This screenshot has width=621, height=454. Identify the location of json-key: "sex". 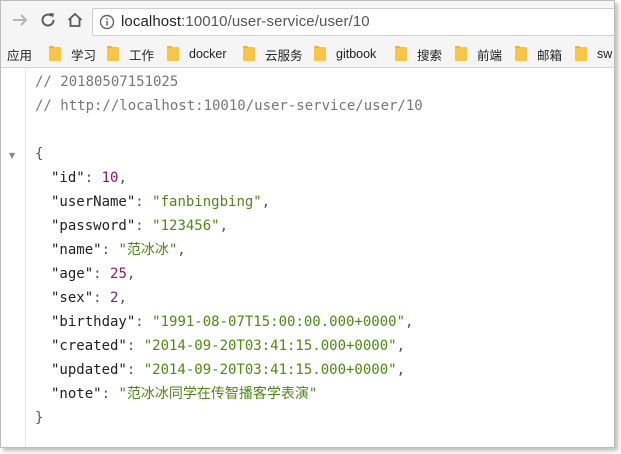
(72, 298).